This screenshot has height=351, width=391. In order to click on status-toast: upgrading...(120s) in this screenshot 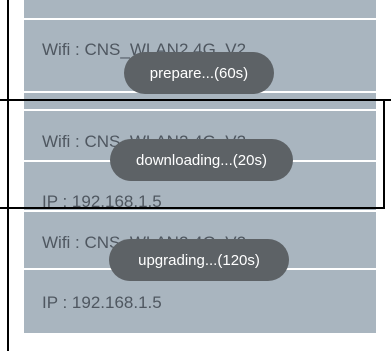, I will do `click(199, 260)`.